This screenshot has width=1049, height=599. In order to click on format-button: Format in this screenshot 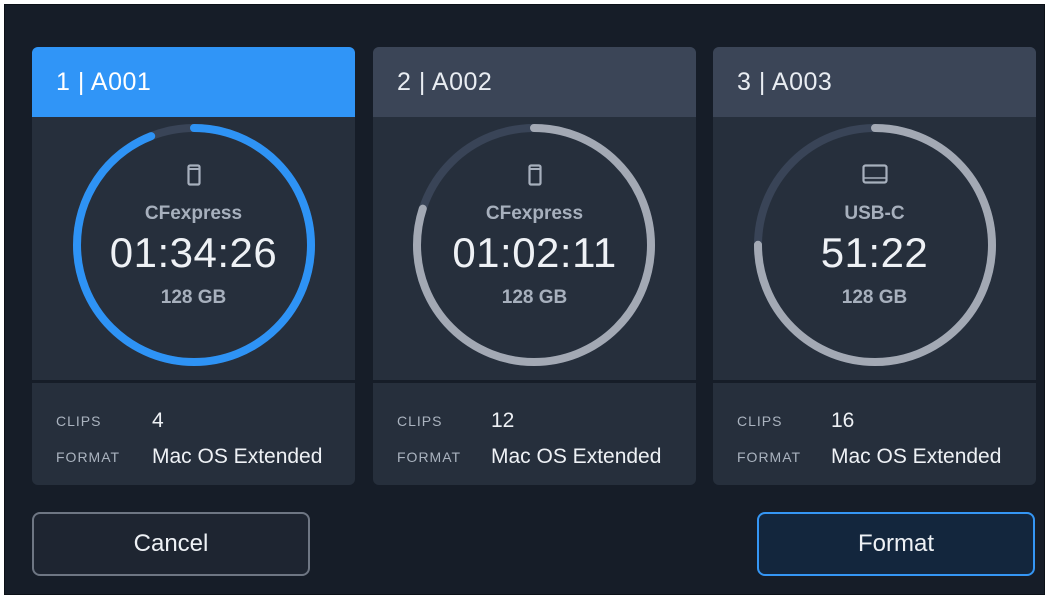, I will do `click(896, 544)`.